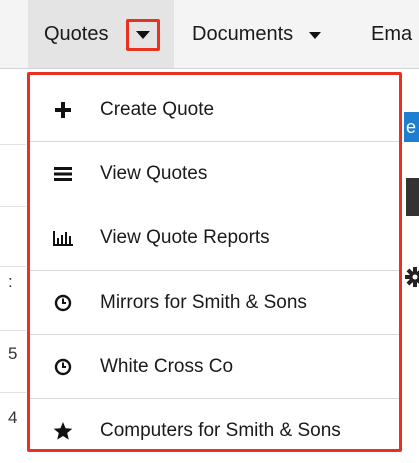  What do you see at coordinates (63, 238) in the screenshot?
I see `bar-chart-icon` at bounding box center [63, 238].